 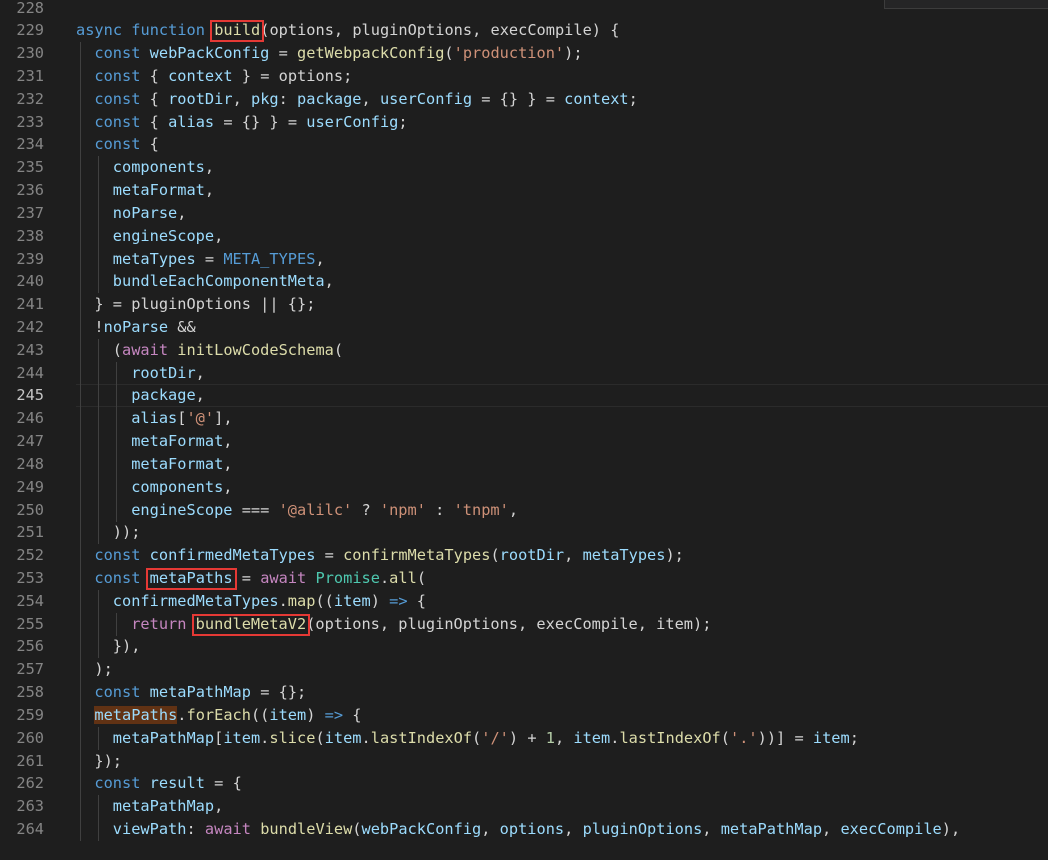 What do you see at coordinates (524, 419) in the screenshot?
I see `code-line: 246 alias['@'],` at bounding box center [524, 419].